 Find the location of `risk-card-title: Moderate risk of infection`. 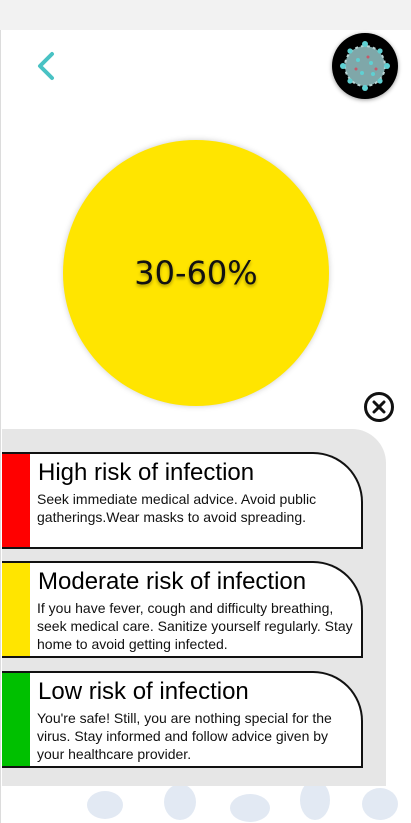

risk-card-title: Moderate risk of infection is located at coordinates (172, 581).